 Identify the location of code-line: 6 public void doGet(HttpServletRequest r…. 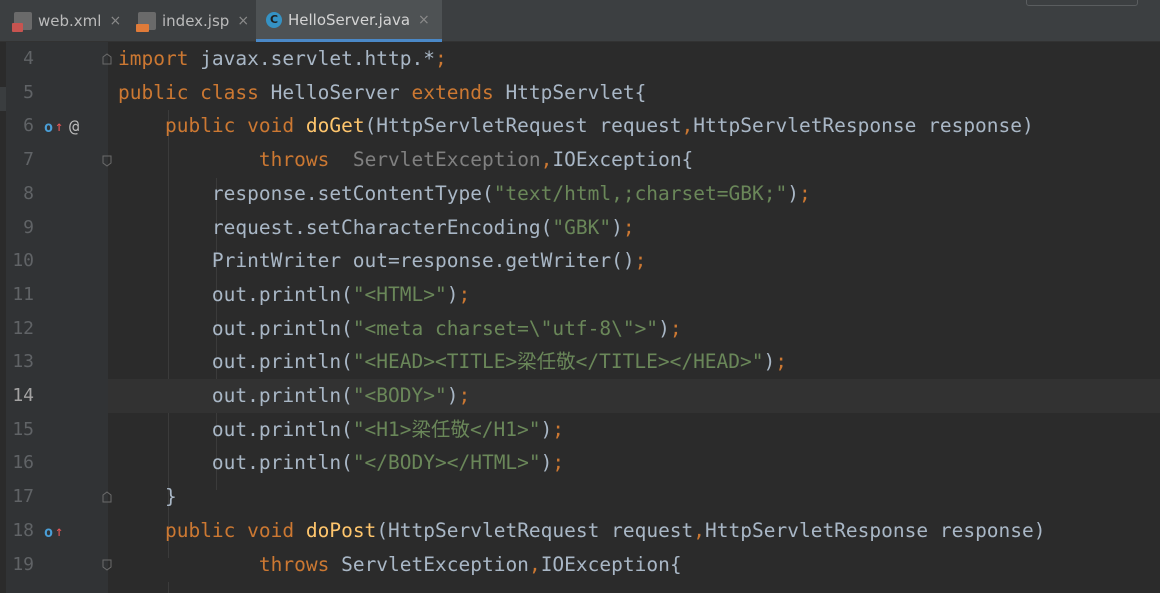
(580, 126).